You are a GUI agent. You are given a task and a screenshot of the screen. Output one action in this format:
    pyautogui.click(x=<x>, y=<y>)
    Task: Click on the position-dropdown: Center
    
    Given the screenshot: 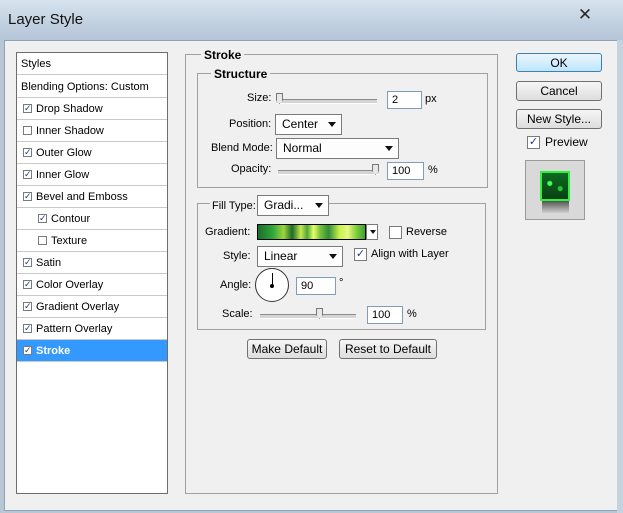 What is the action you would take?
    pyautogui.click(x=308, y=124)
    